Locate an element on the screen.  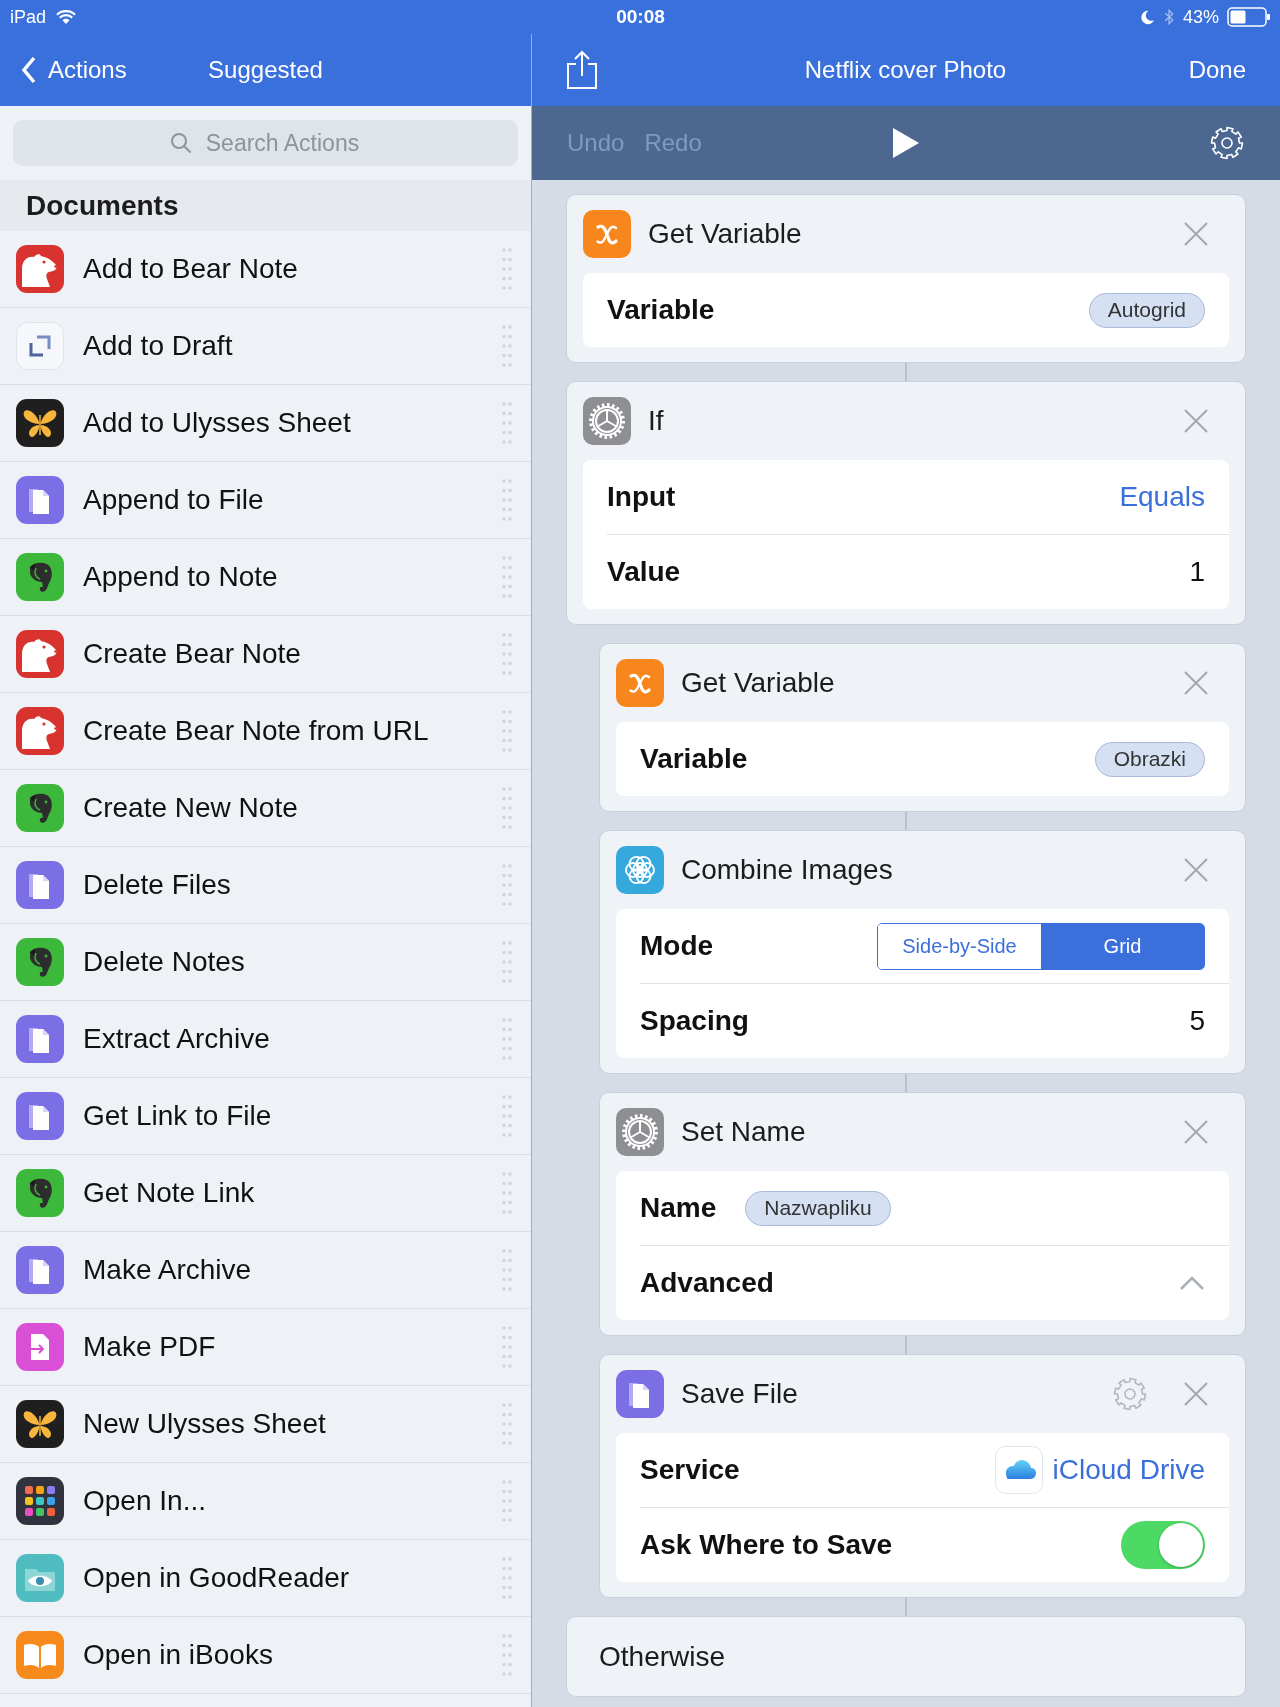
eye-icon is located at coordinates (40, 1578).